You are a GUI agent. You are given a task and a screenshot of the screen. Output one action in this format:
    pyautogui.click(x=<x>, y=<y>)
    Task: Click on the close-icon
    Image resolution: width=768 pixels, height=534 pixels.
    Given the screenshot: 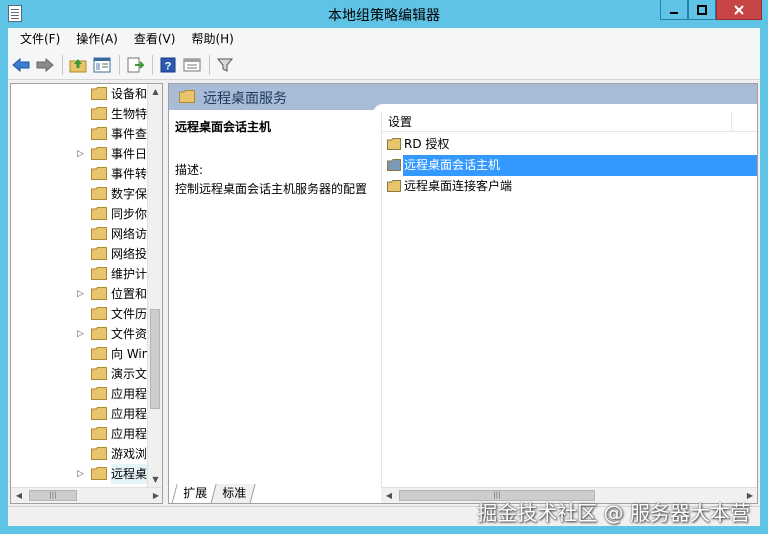 What is the action you would take?
    pyautogui.click(x=739, y=9)
    